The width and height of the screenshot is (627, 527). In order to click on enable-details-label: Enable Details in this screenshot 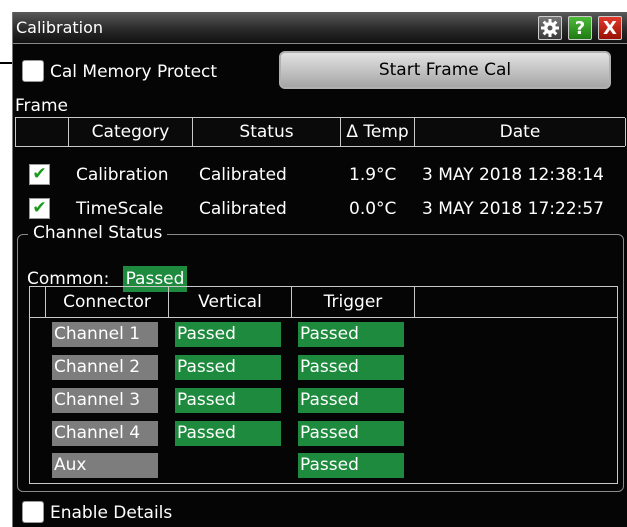, I will do `click(111, 513)`.